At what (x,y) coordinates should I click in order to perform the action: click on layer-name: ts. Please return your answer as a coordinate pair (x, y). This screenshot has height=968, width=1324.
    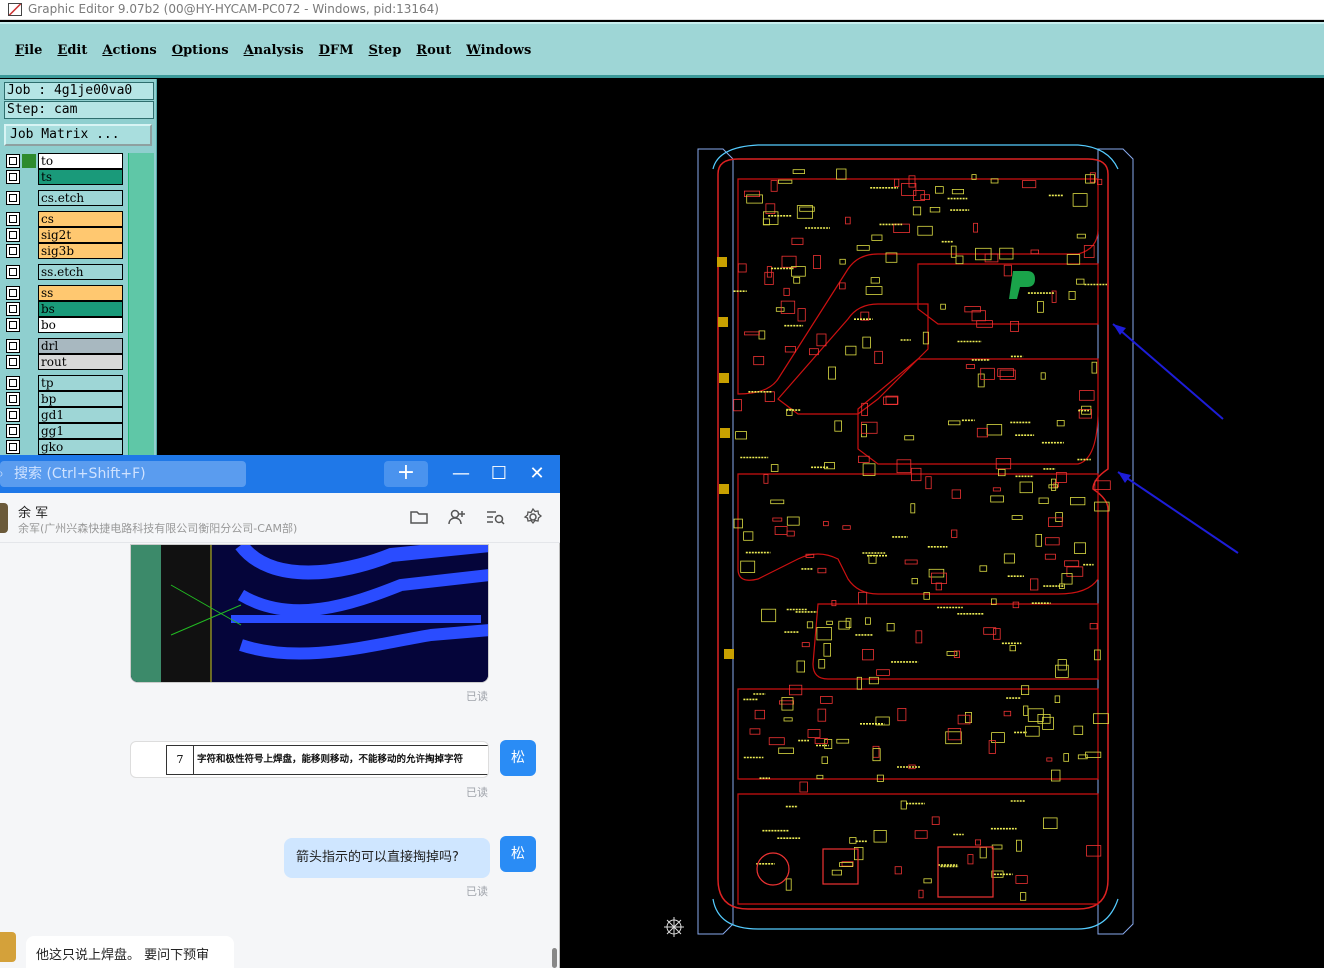
    Looking at the image, I should click on (80, 177).